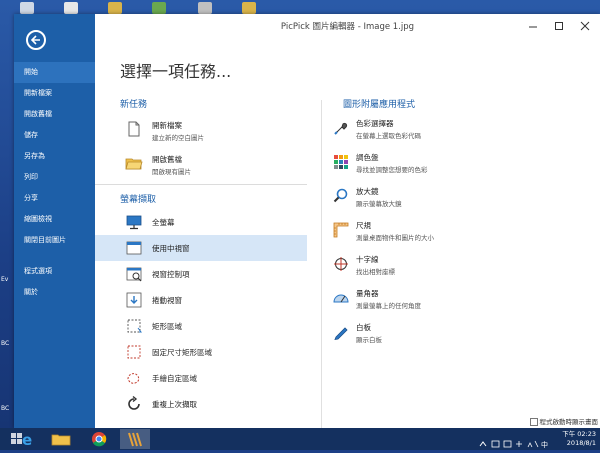 This screenshot has height=453, width=600. I want to click on tray-icon-set: 中, so click(513, 444).